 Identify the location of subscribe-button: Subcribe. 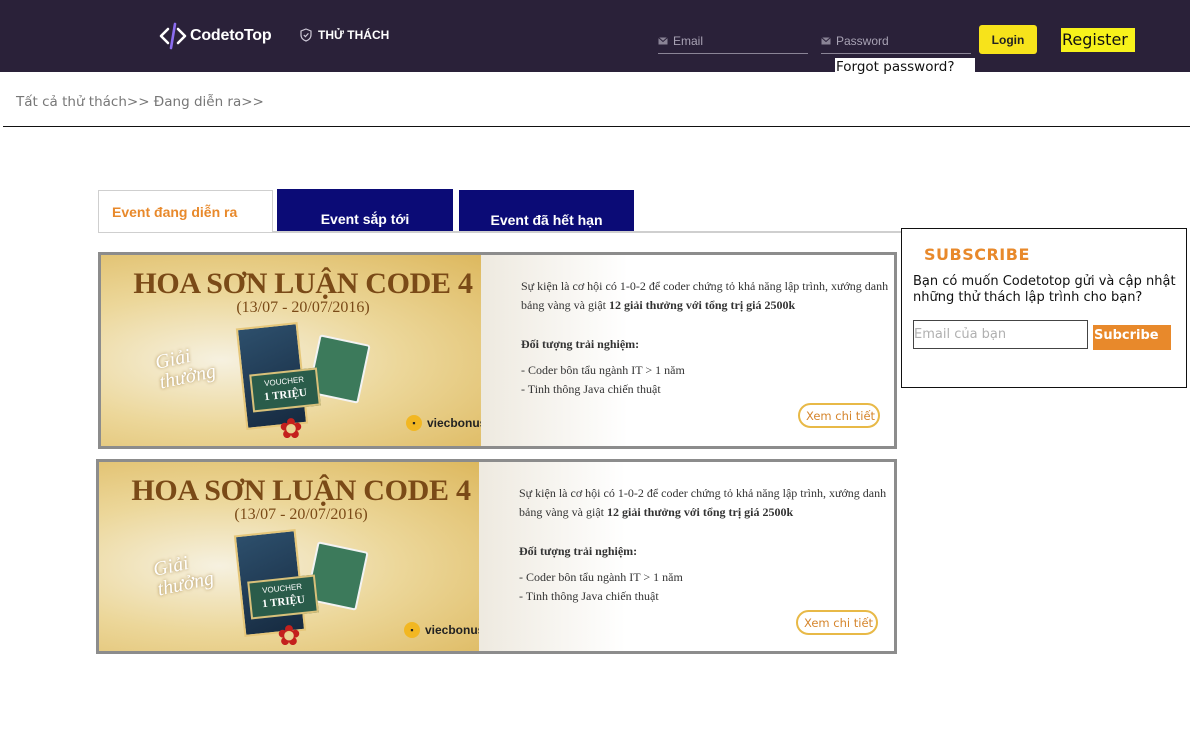
(1132, 337).